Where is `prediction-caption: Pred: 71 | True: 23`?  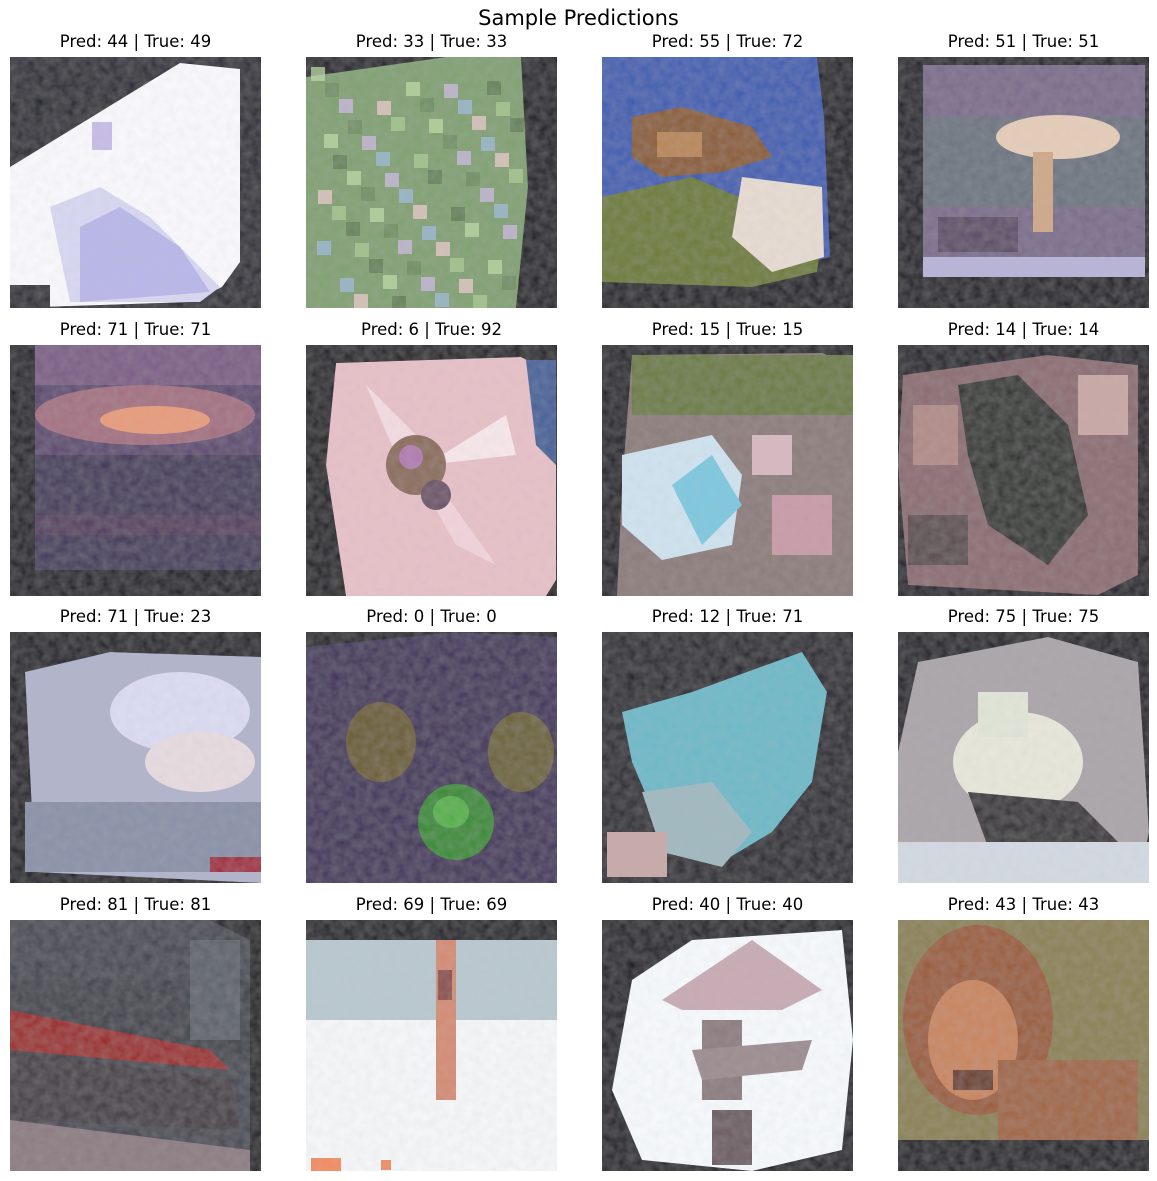
prediction-caption: Pred: 71 | True: 23 is located at coordinates (135, 616).